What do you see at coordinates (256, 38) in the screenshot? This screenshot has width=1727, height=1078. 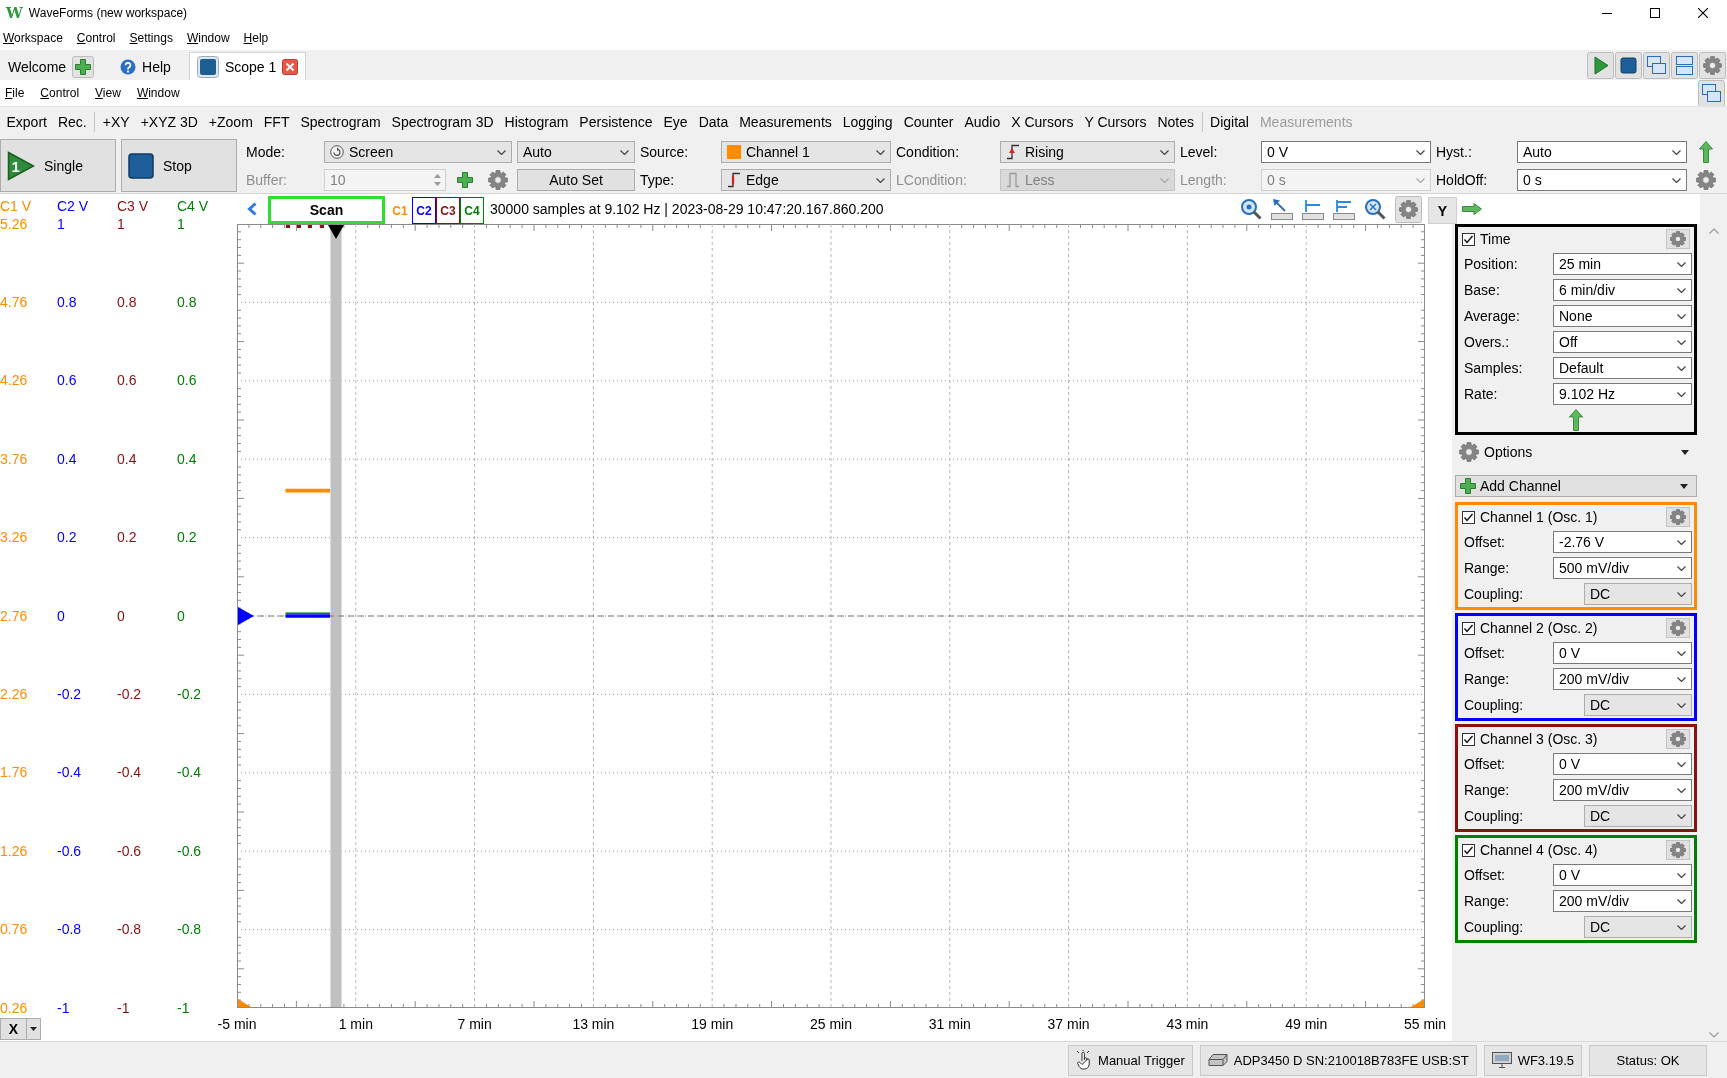 I see `menu-item: Help` at bounding box center [256, 38].